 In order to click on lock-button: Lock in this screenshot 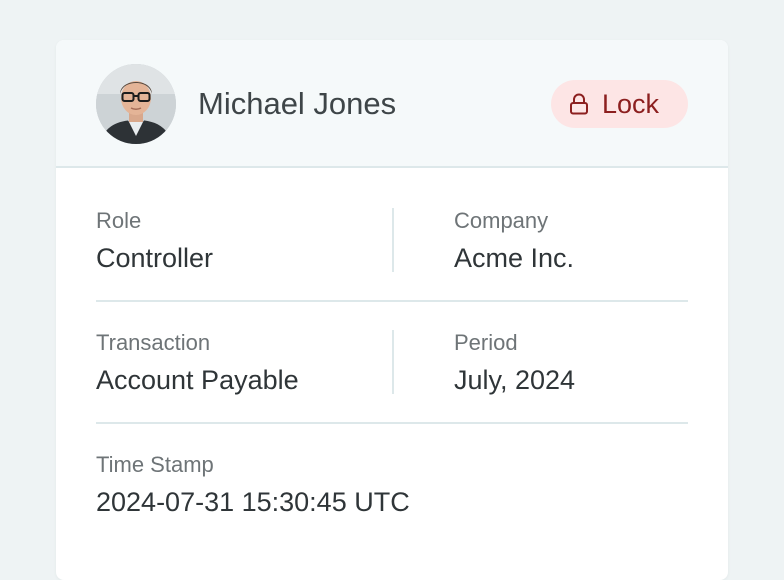, I will do `click(619, 104)`.